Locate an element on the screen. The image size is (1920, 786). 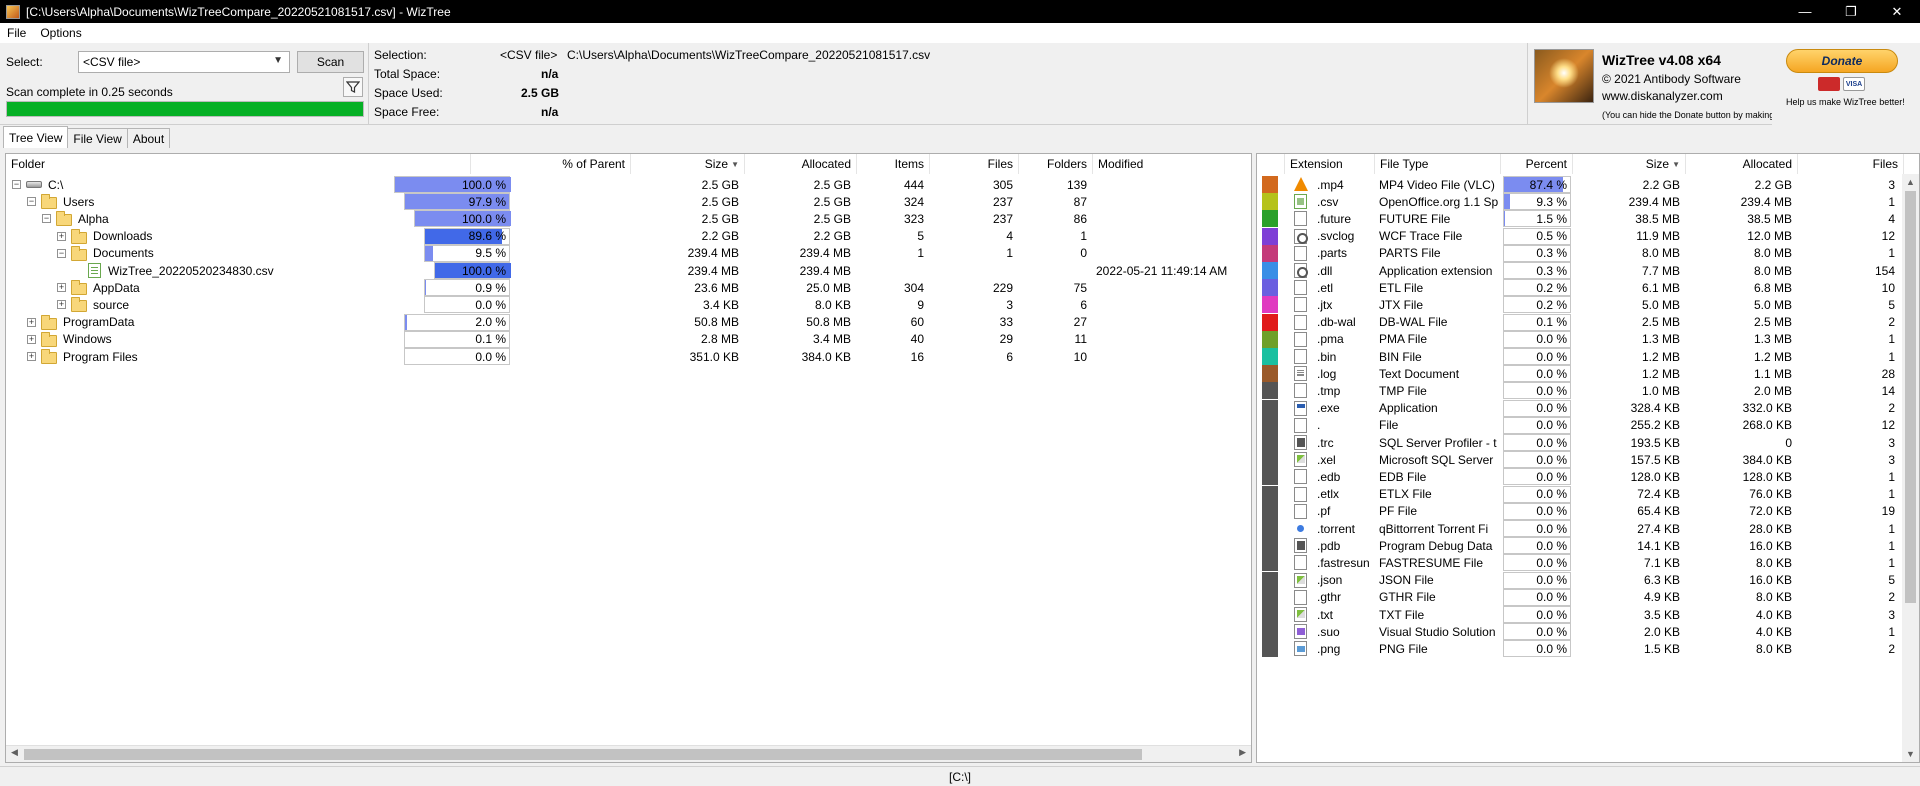
col-header-allocated: Allocated is located at coordinates (801, 164).